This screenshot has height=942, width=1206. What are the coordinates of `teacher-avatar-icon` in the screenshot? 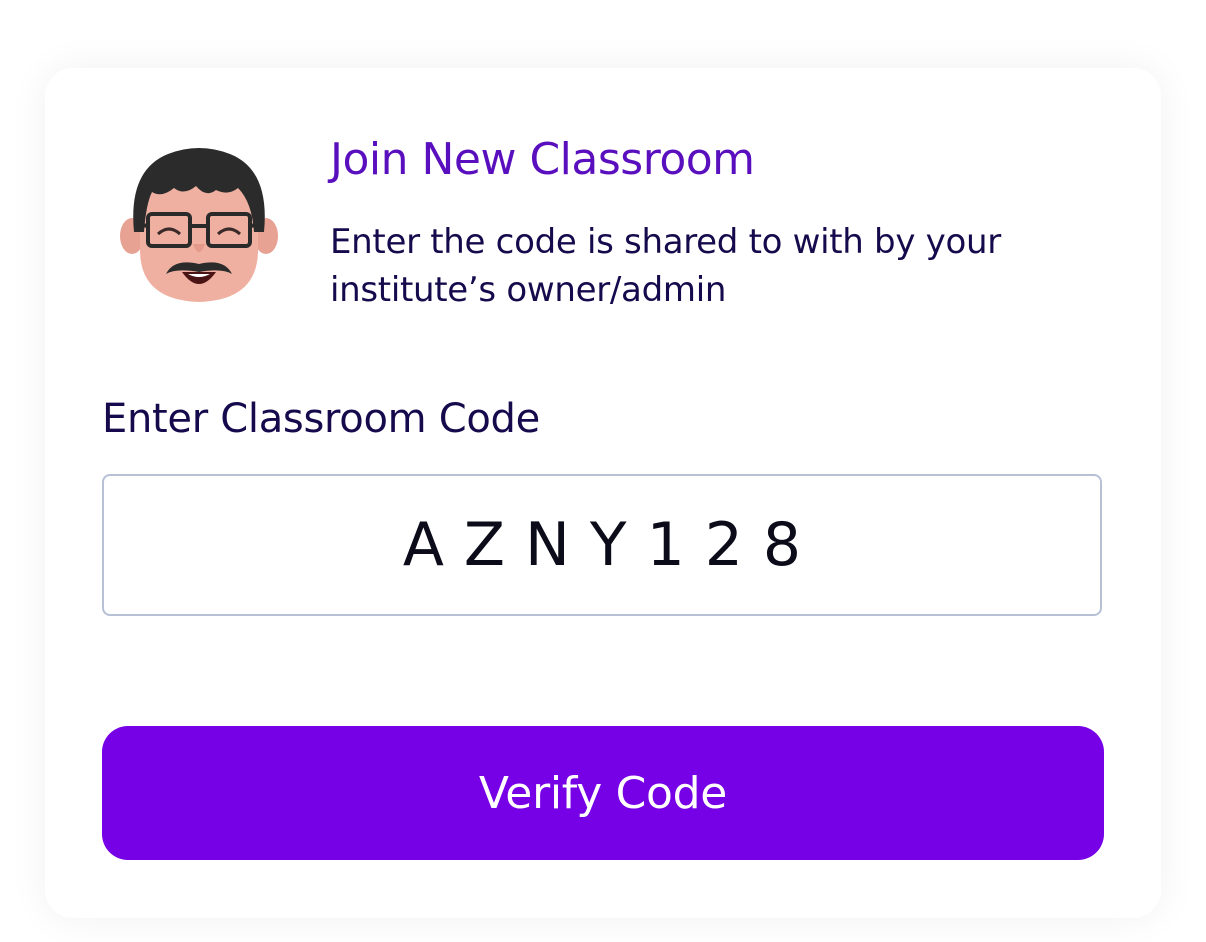 It's located at (199, 225).